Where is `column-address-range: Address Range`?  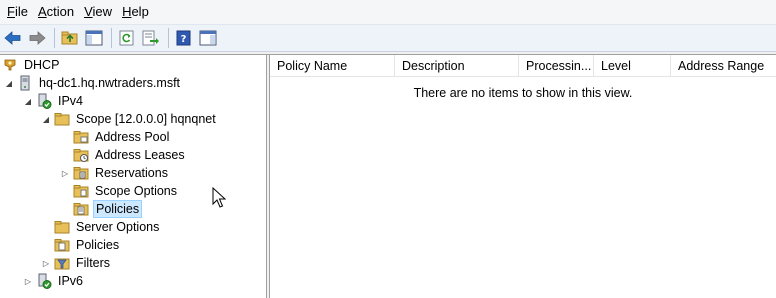
column-address-range: Address Range is located at coordinates (723, 66).